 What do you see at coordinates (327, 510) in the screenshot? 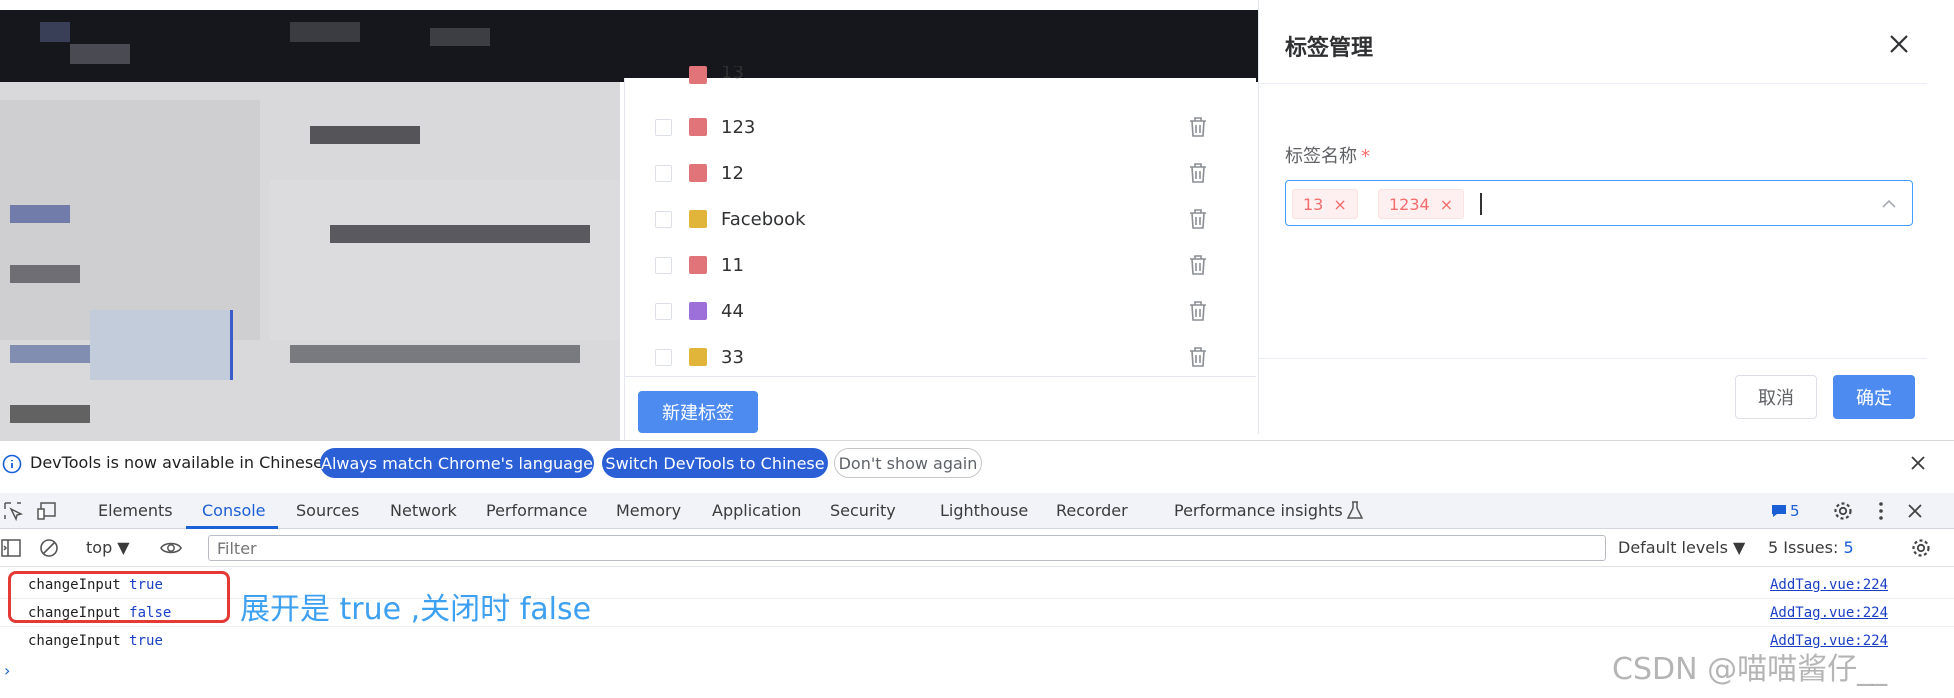
I see `tab-sources: Sources` at bounding box center [327, 510].